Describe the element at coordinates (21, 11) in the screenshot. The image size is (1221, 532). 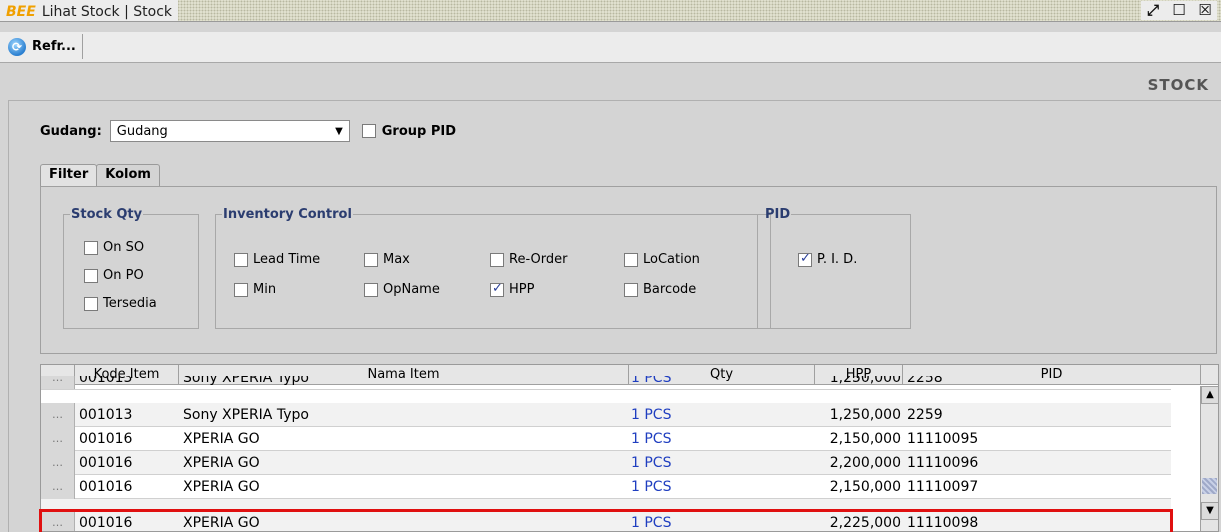
I see `bee-logo: BEE` at that location.